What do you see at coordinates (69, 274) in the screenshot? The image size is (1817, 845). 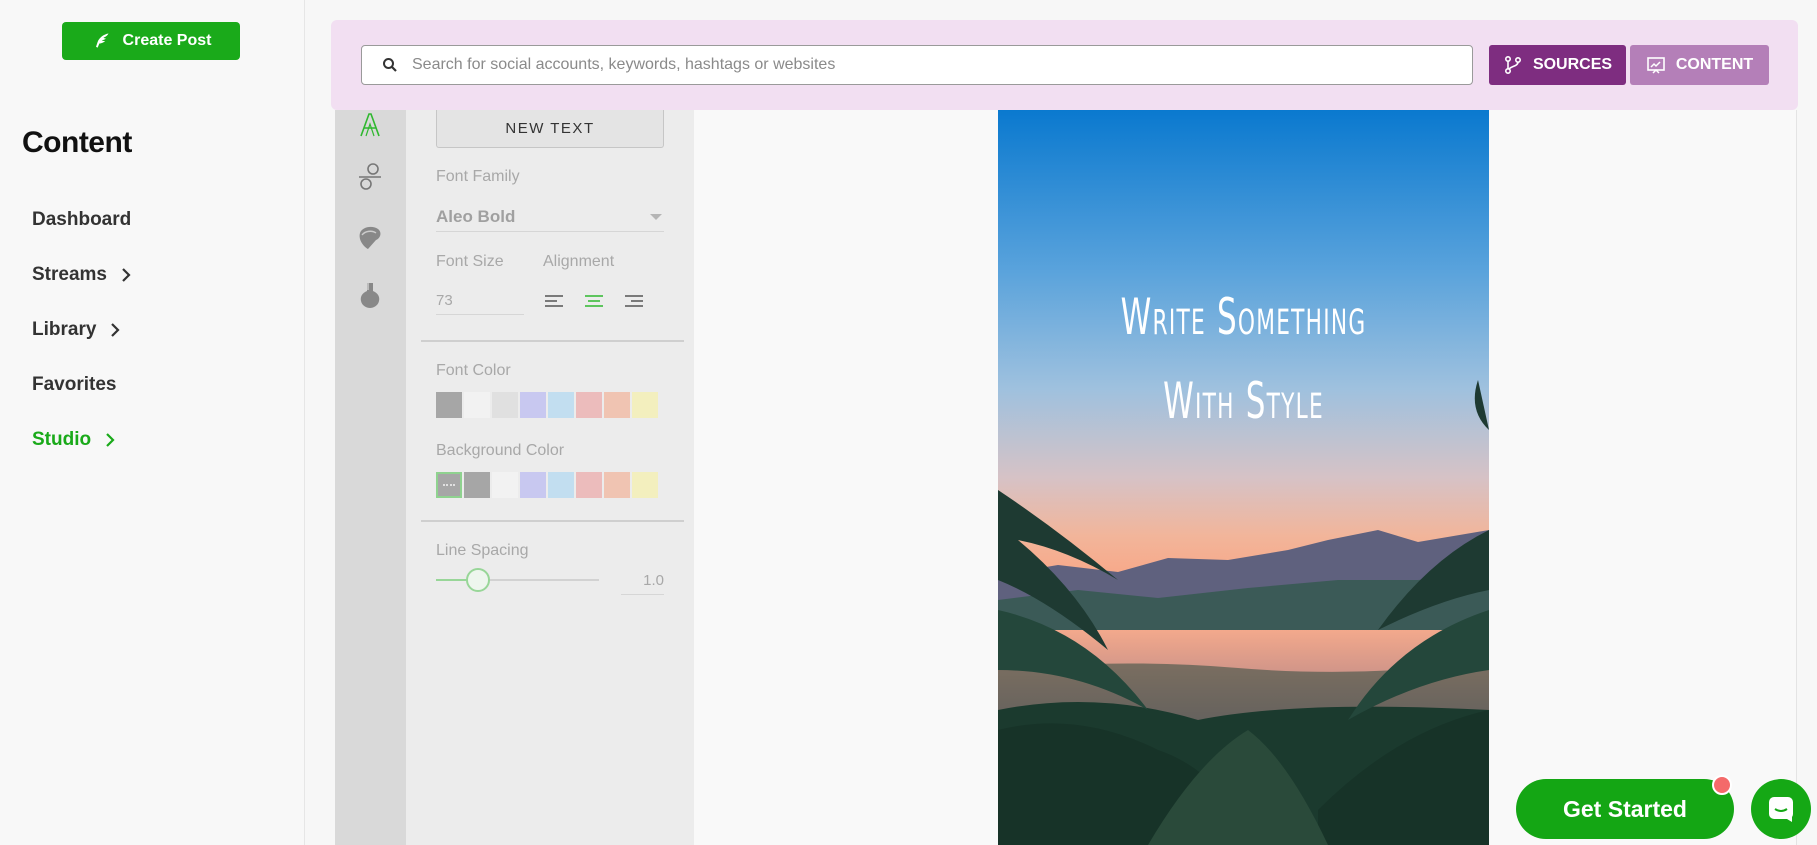 I see `sidebar-item-label: Streams` at bounding box center [69, 274].